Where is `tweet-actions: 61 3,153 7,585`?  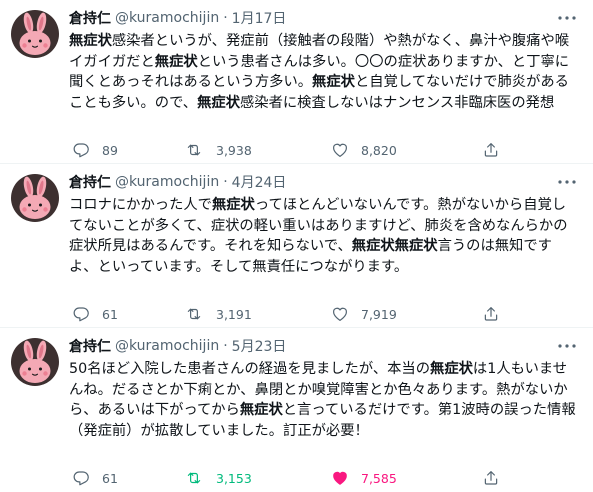 tweet-actions: 61 3,153 7,585 is located at coordinates (294, 478).